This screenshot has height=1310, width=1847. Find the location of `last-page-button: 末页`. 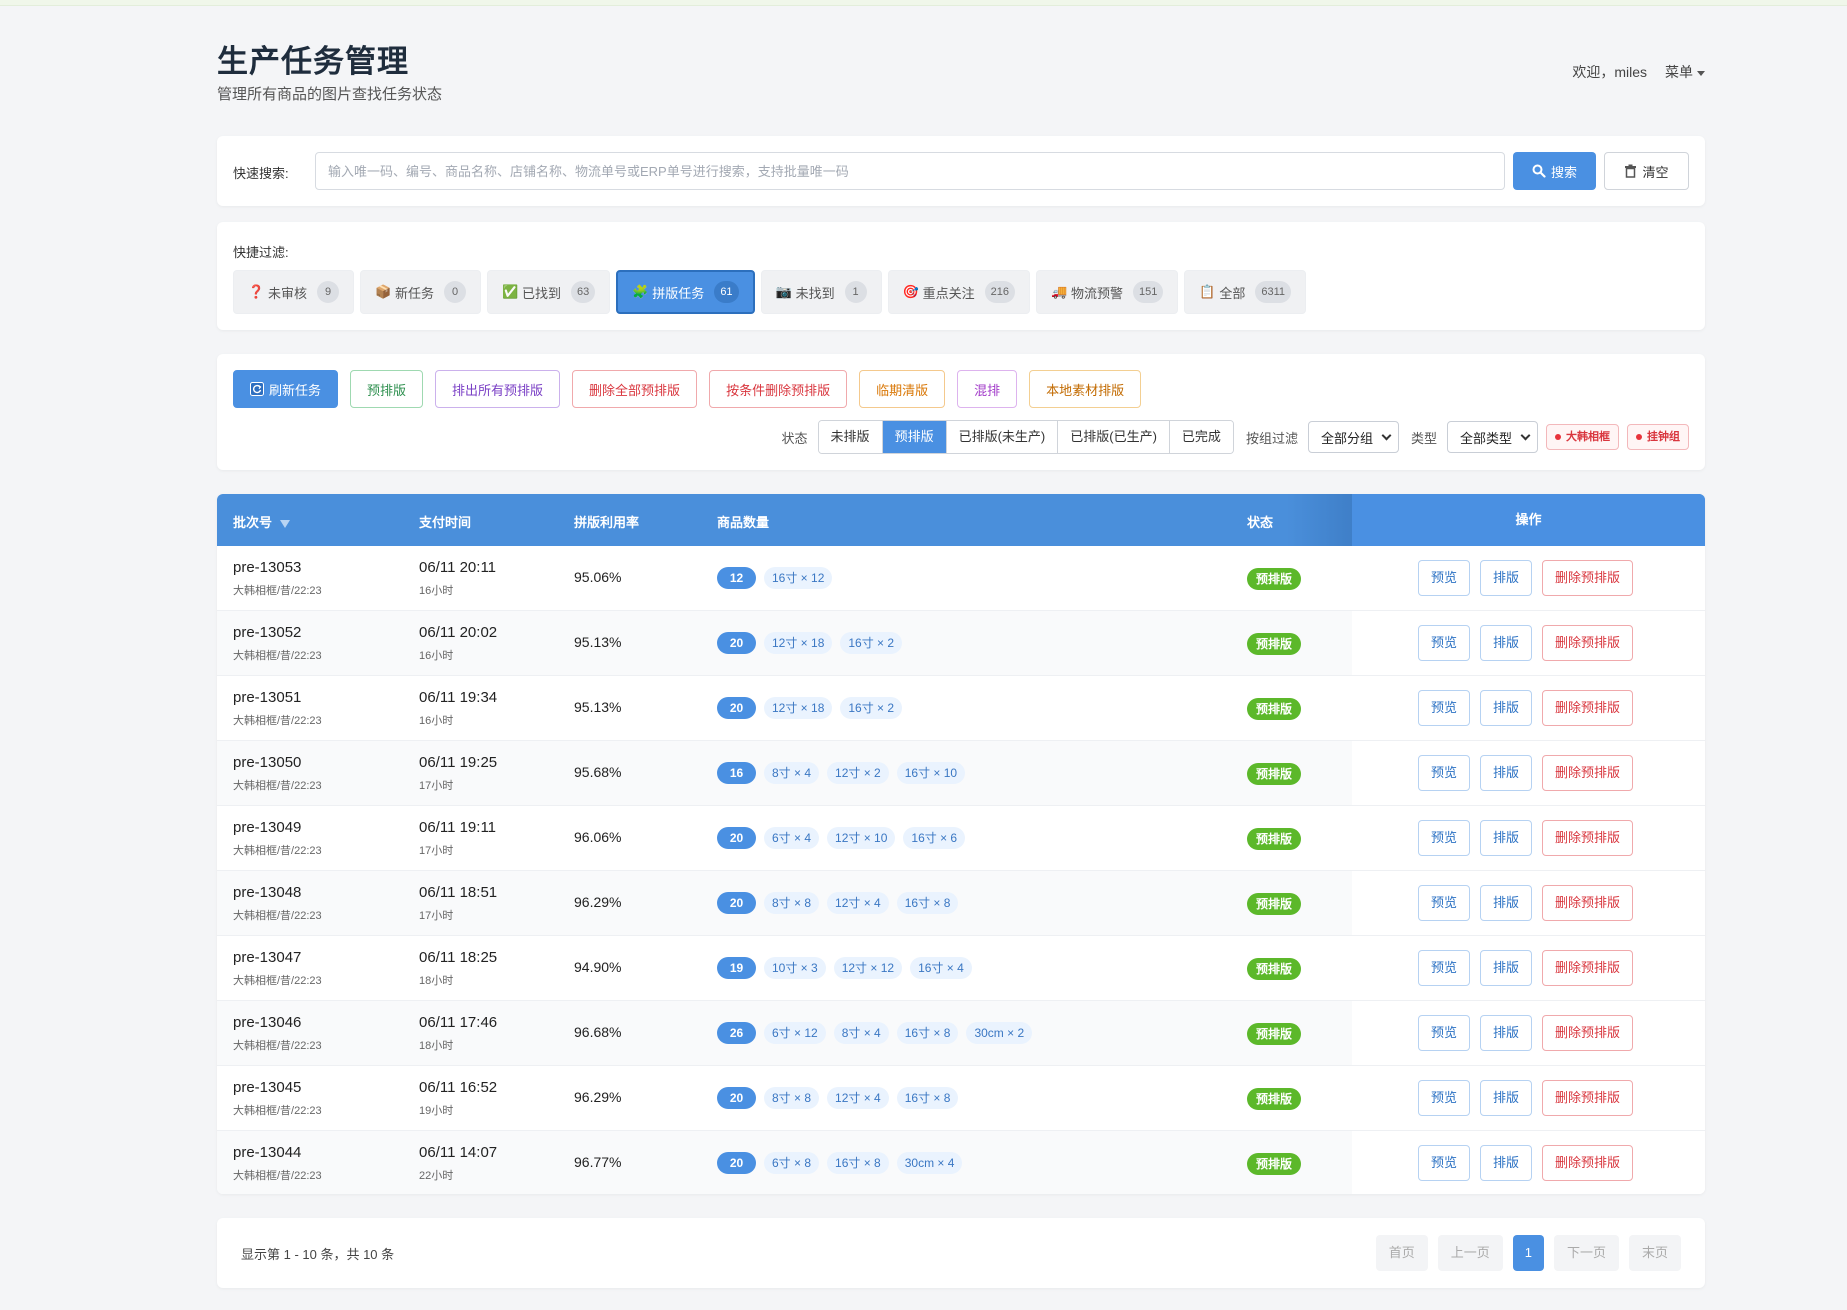

last-page-button: 末页 is located at coordinates (1654, 1253).